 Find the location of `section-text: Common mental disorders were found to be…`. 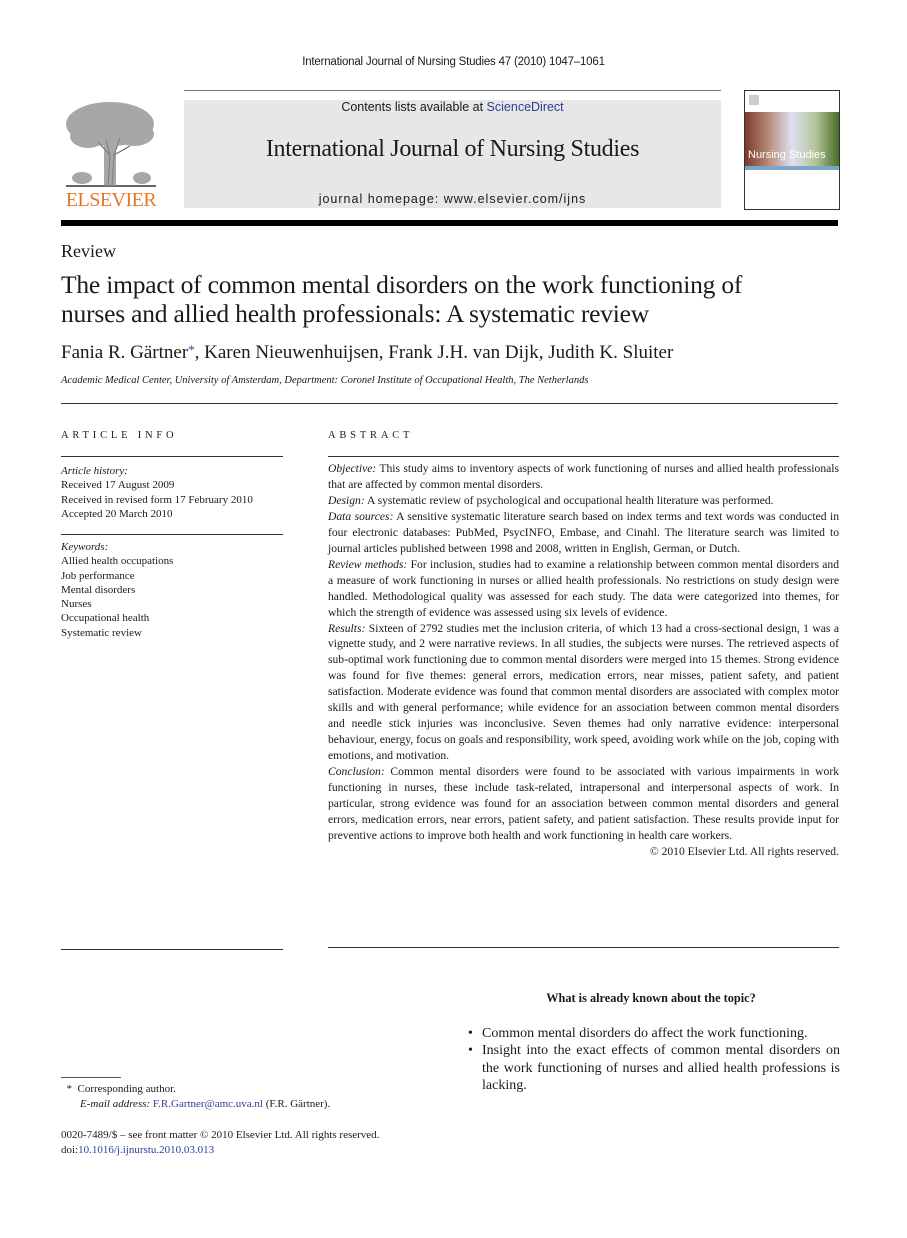

section-text: Common mental disorders were found to be… is located at coordinates (583, 803).